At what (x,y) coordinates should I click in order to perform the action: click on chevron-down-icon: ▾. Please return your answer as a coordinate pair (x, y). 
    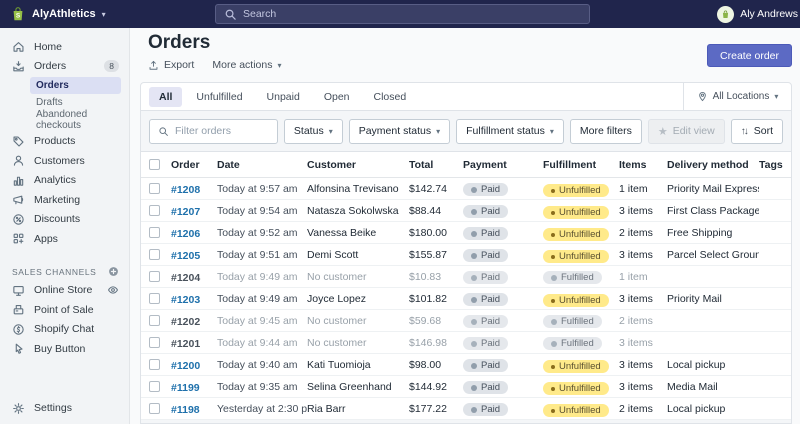
    Looking at the image, I should click on (551, 131).